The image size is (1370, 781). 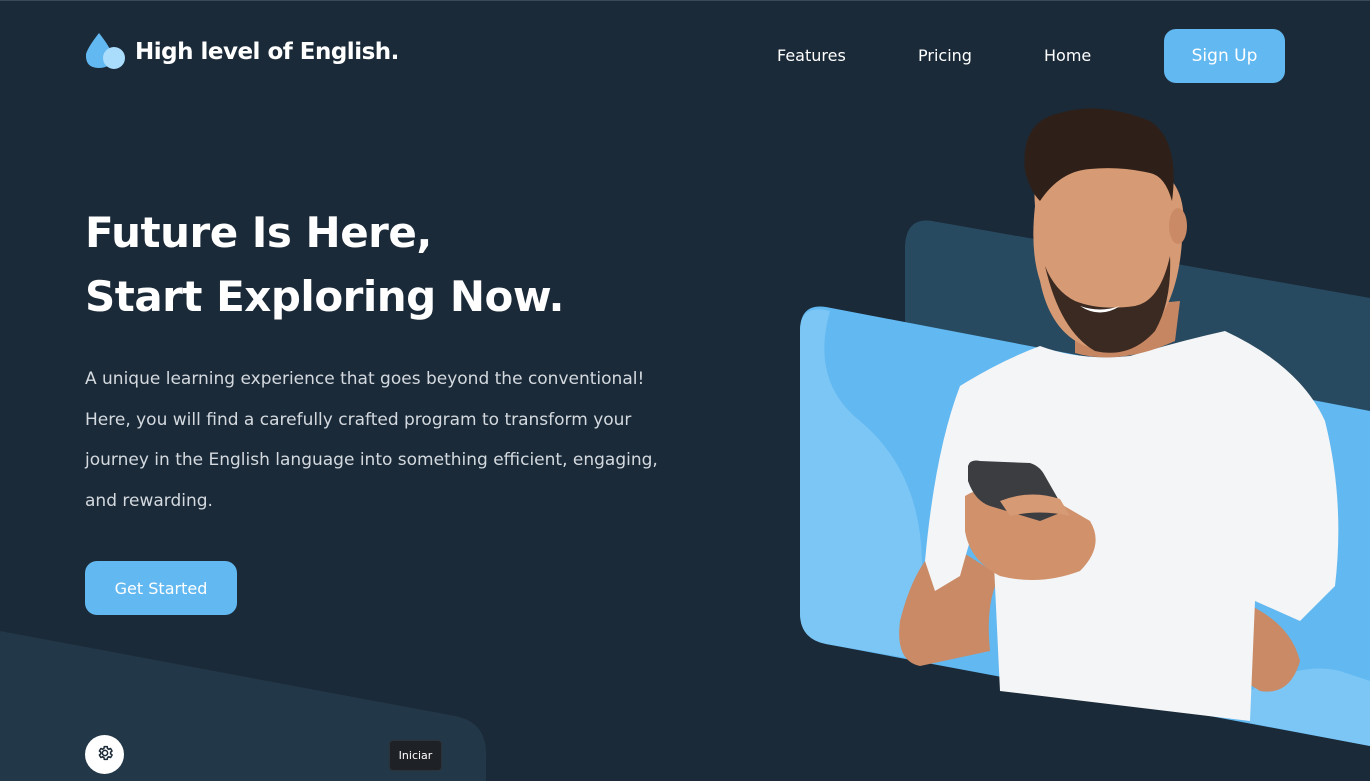 I want to click on ear, so click(x=1178, y=226).